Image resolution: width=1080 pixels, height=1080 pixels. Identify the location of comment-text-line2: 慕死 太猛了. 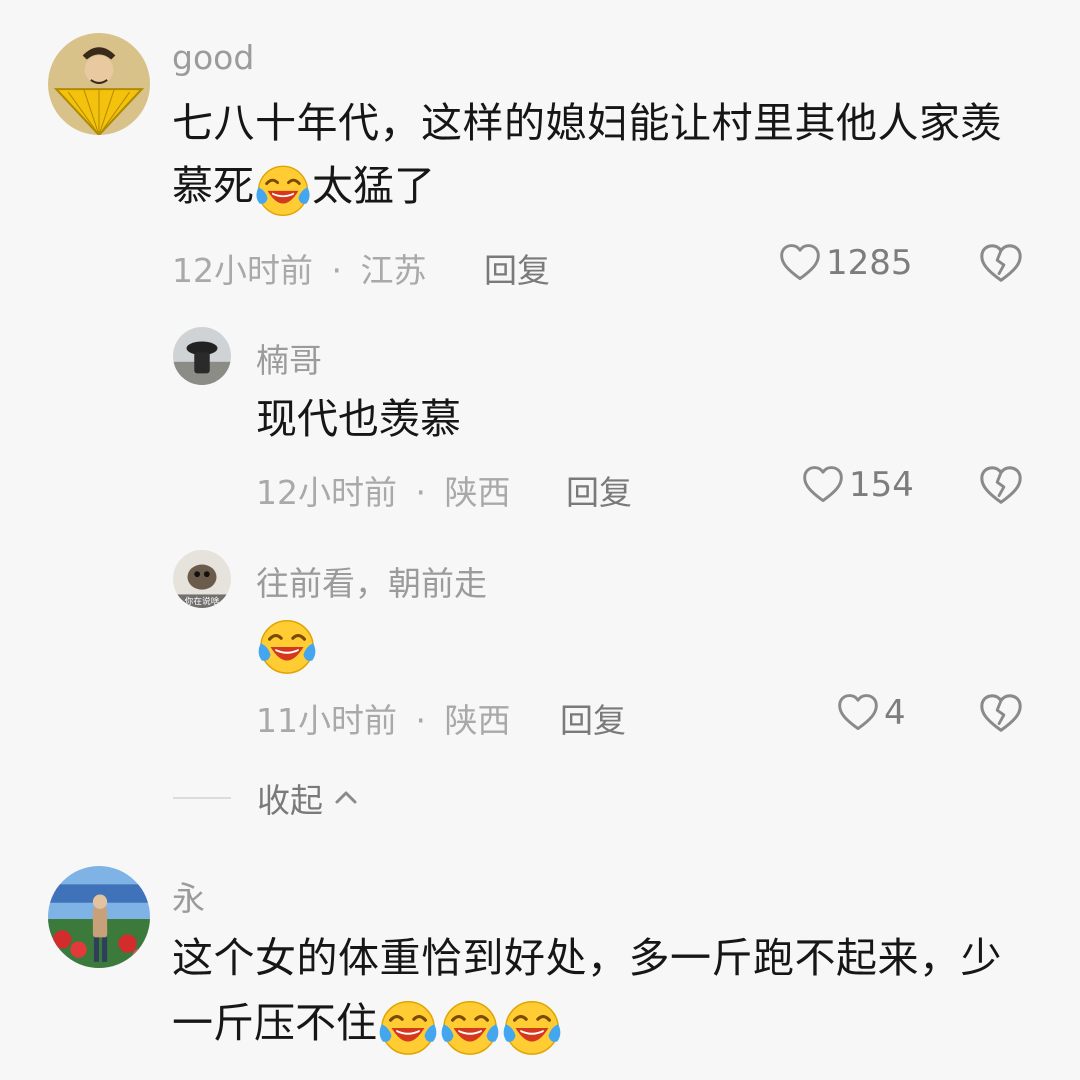
(303, 188).